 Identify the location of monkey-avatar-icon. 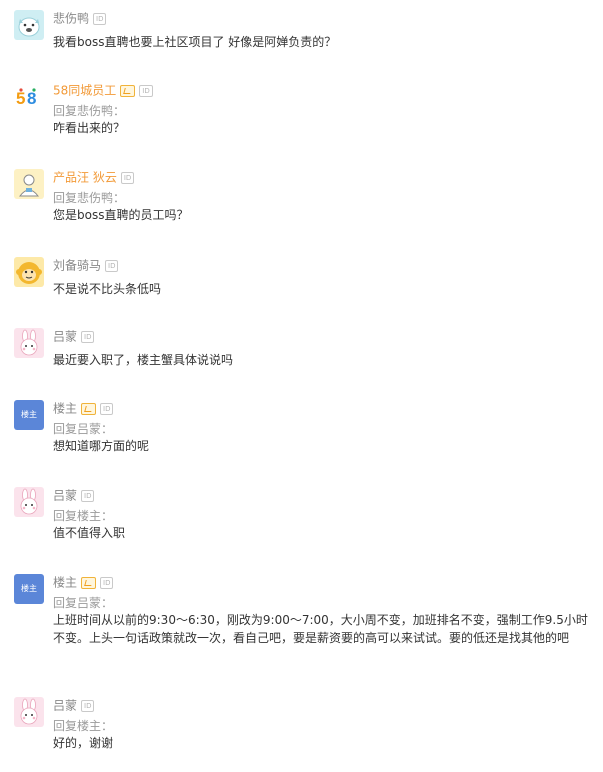
(29, 272).